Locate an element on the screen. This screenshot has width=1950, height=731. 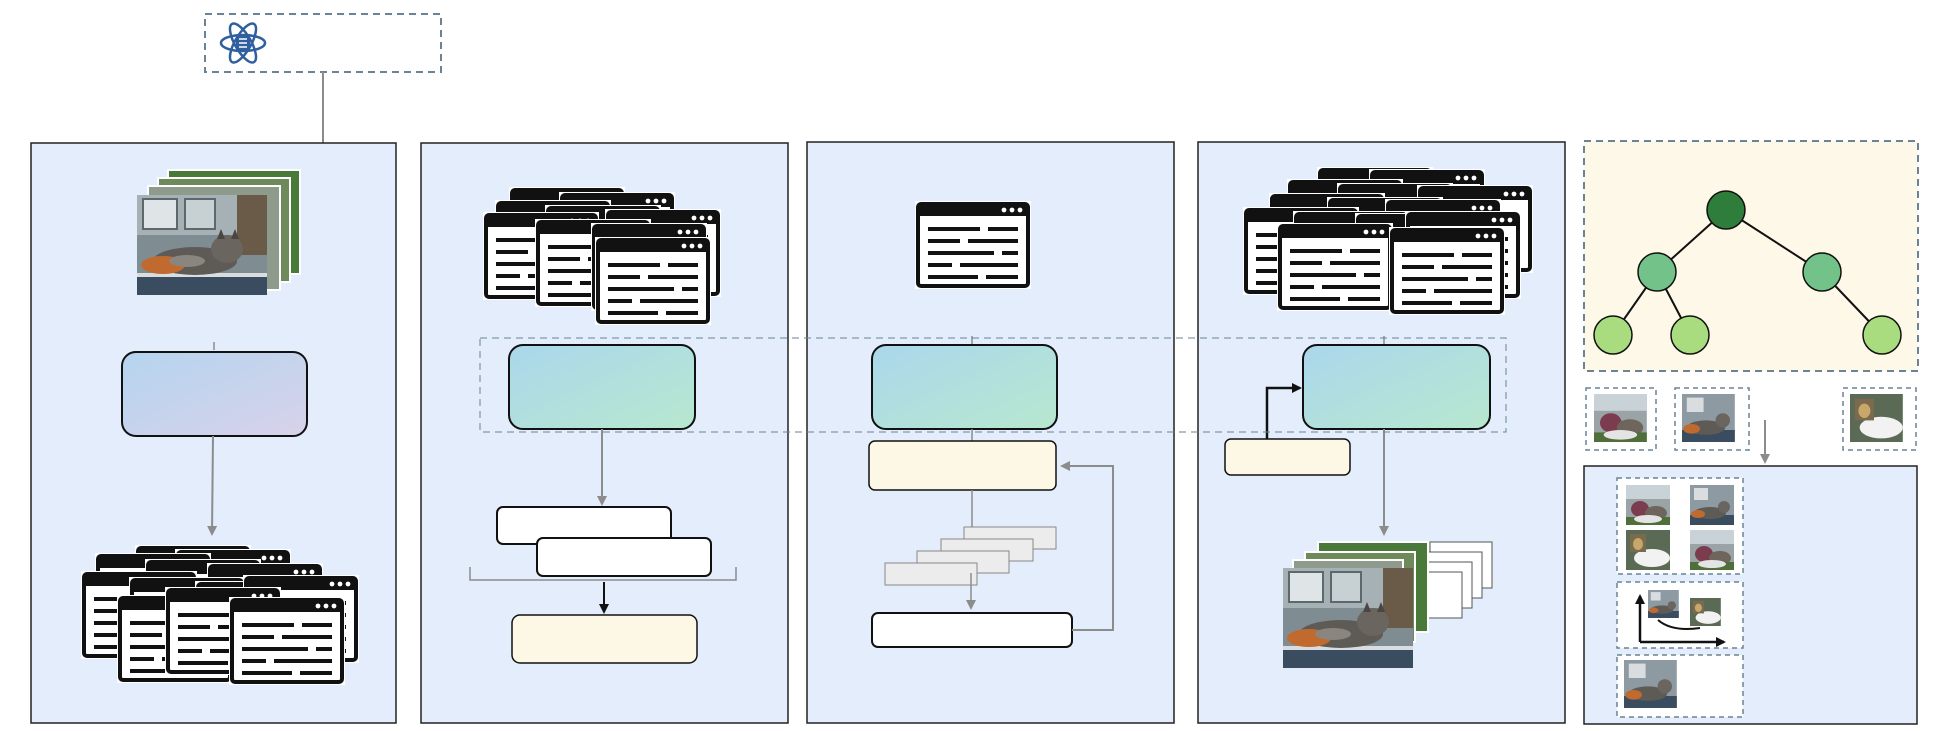
tree-root-node is located at coordinates (1726, 210).